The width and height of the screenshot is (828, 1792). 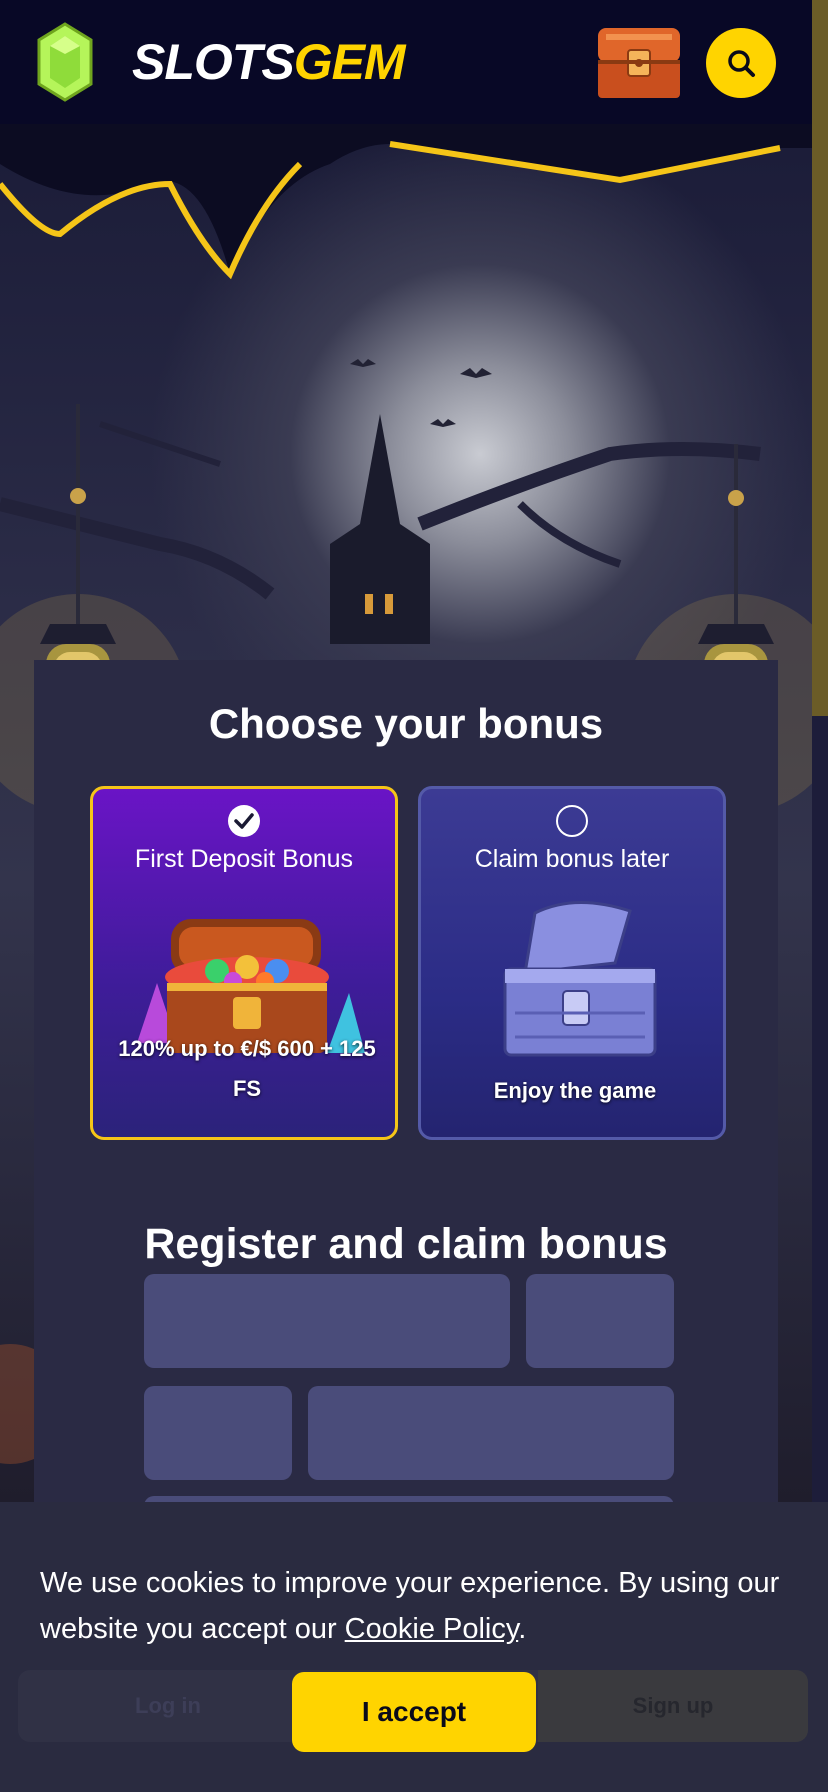 I want to click on empty-chest-icon, so click(x=580, y=978).